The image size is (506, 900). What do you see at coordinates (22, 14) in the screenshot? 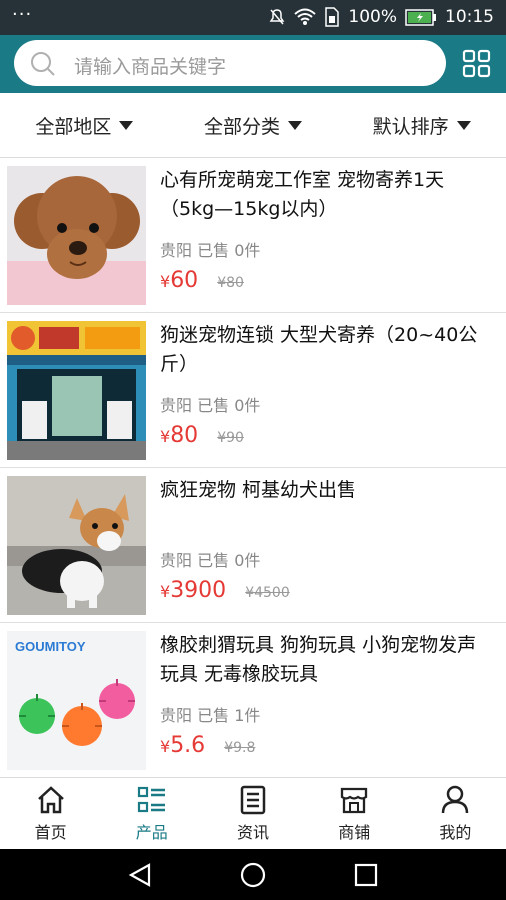
I see `notification-dots-icon: ···` at bounding box center [22, 14].